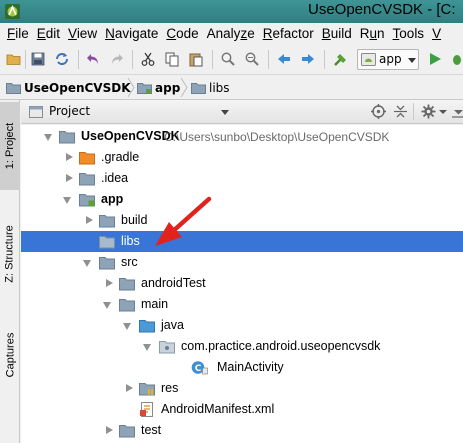 The width and height of the screenshot is (463, 443). I want to click on tree-node-libs: libs, so click(242, 241).